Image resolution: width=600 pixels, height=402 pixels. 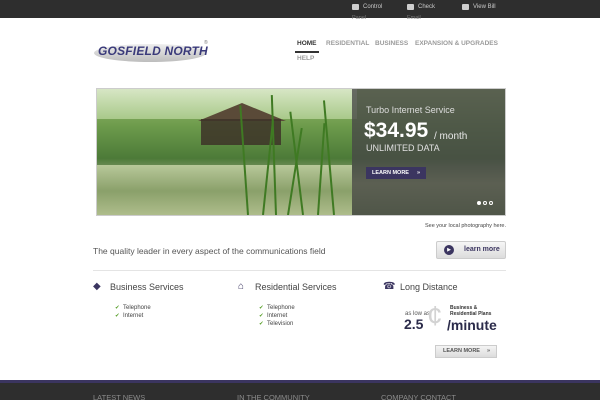 What do you see at coordinates (396, 130) in the screenshot?
I see `offer-price: $34.95` at bounding box center [396, 130].